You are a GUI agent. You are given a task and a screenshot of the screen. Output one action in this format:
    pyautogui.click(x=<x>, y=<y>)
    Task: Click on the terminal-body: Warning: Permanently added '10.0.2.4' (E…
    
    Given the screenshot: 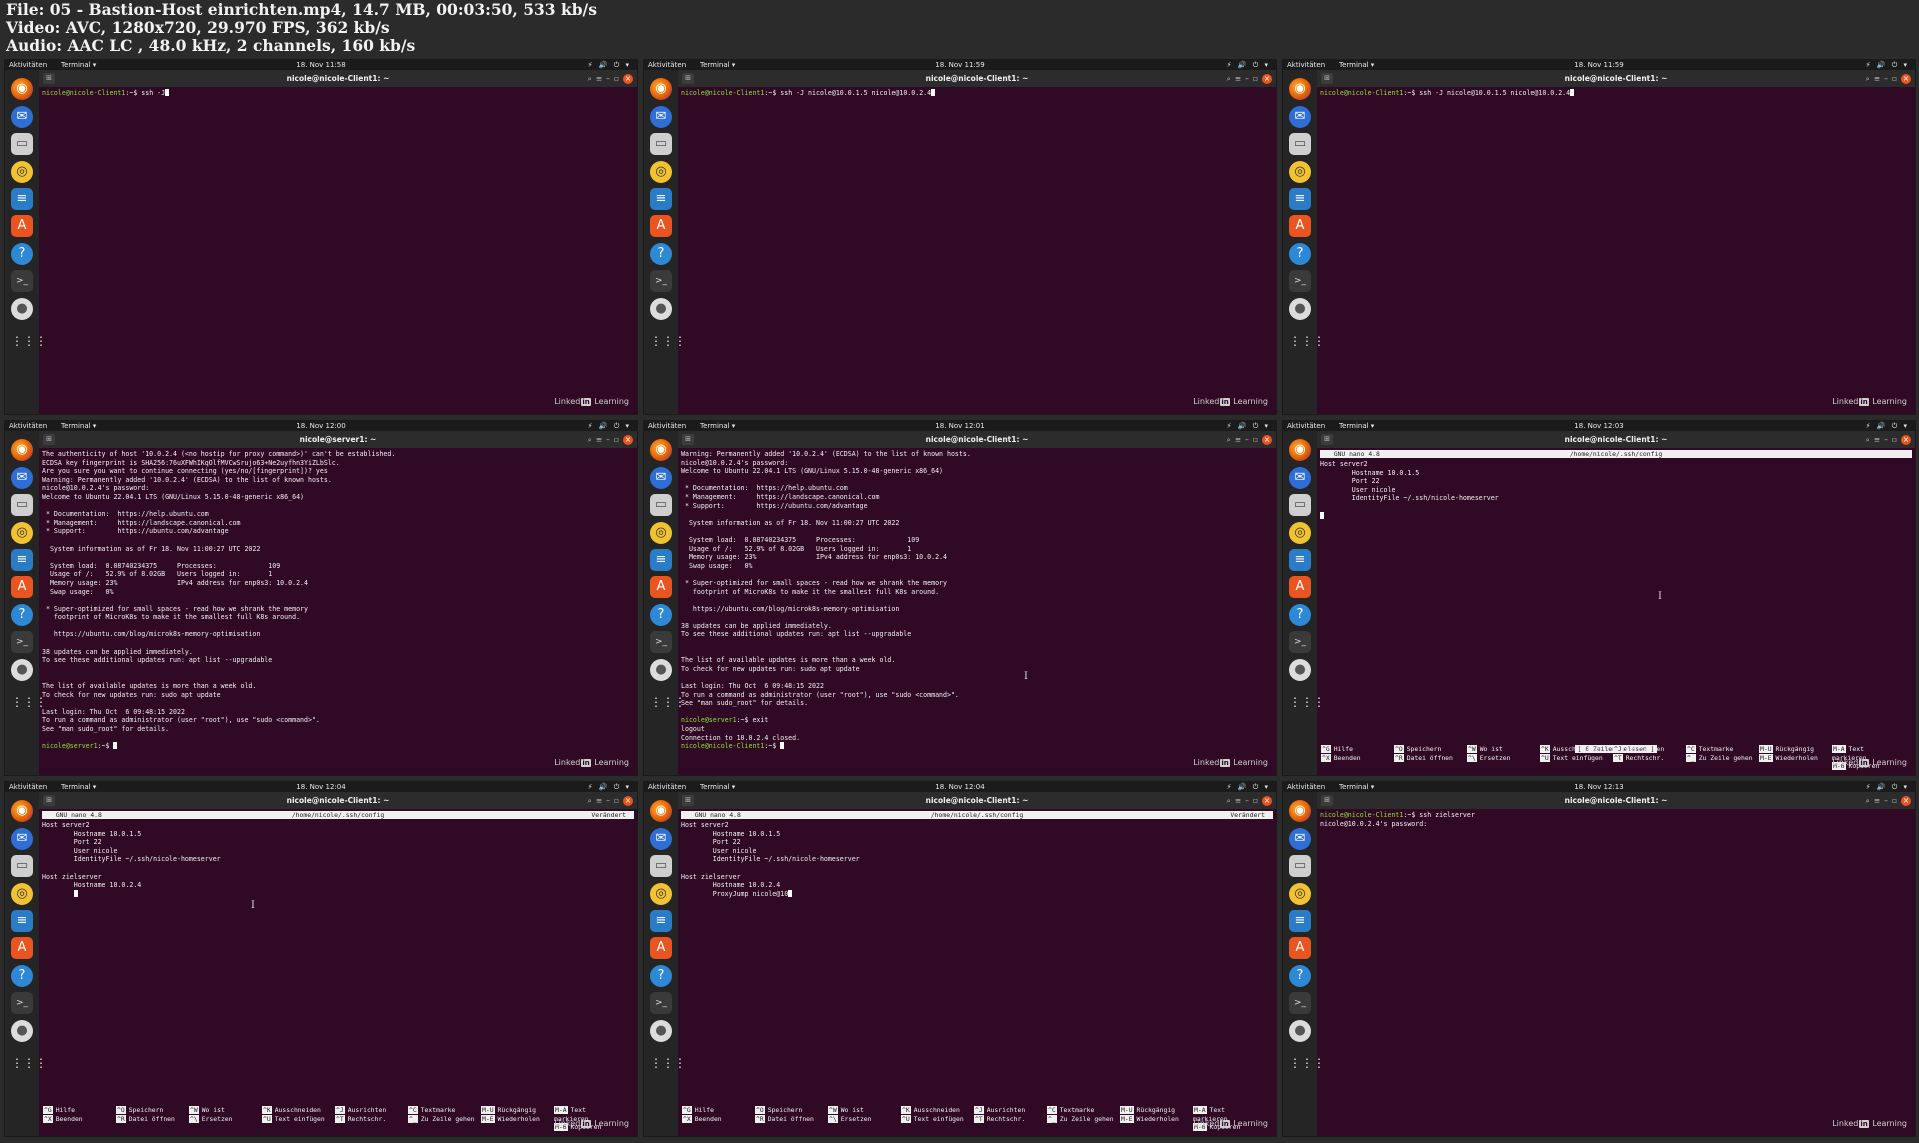 What is the action you would take?
    pyautogui.click(x=977, y=611)
    